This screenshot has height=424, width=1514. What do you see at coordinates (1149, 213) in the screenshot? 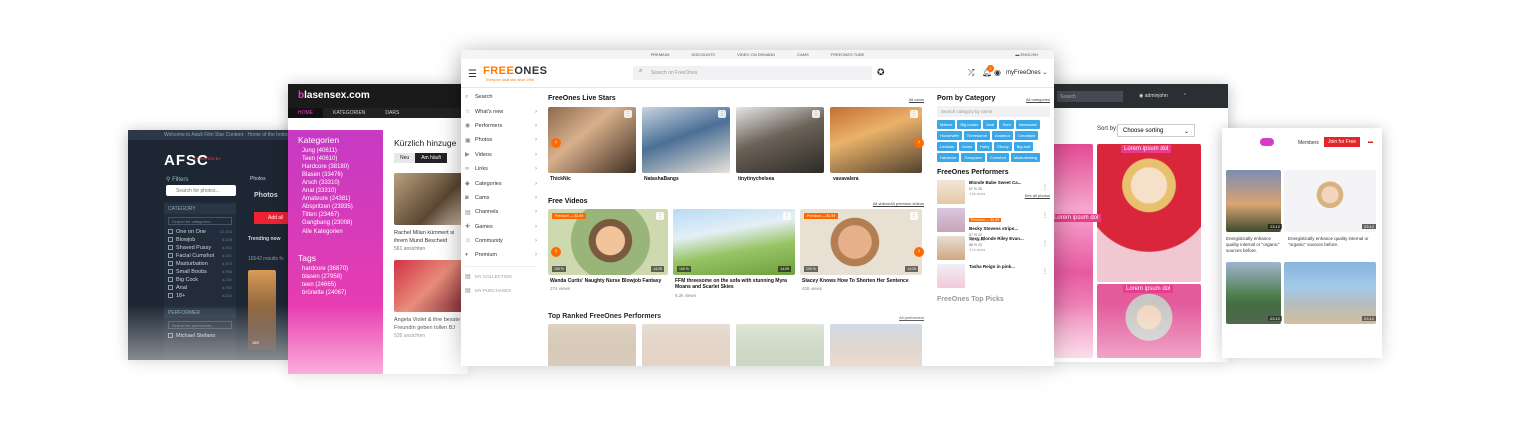
I see `admin-thumb-main` at bounding box center [1149, 213].